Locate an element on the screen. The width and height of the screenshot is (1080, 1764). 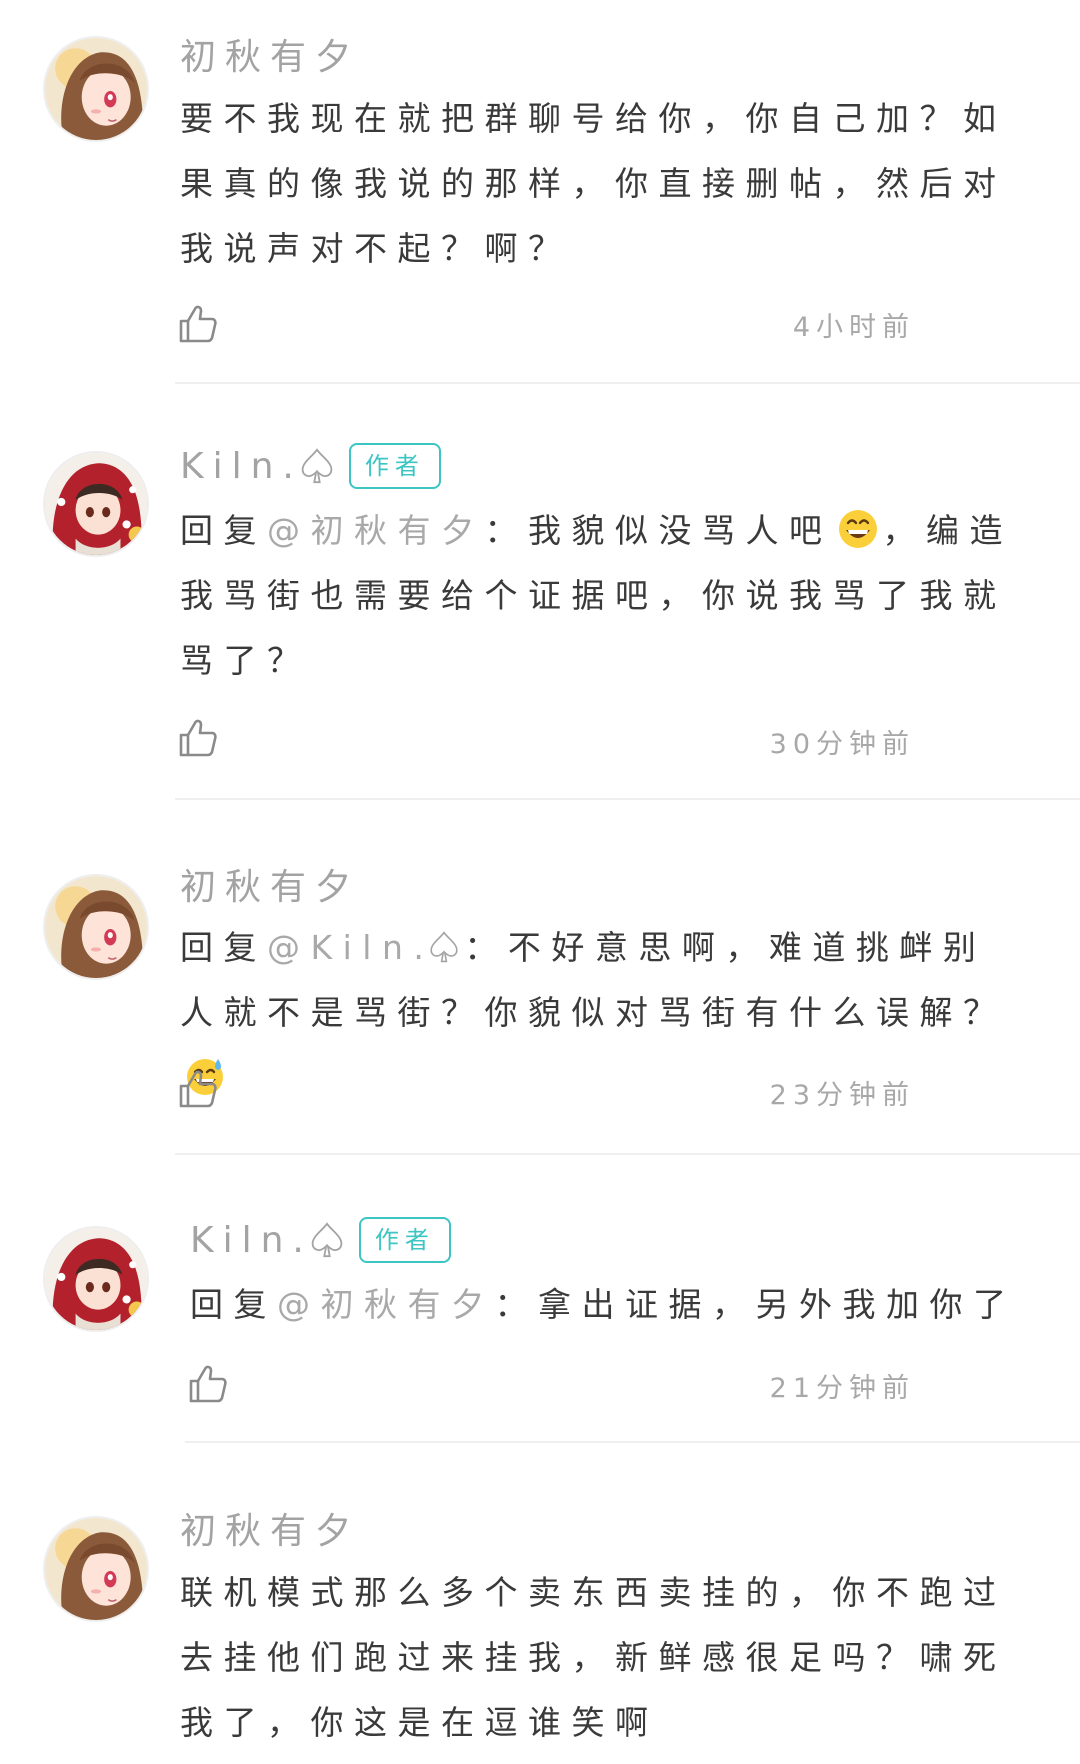
mention-link: @Kiln. is located at coordinates (350, 947).